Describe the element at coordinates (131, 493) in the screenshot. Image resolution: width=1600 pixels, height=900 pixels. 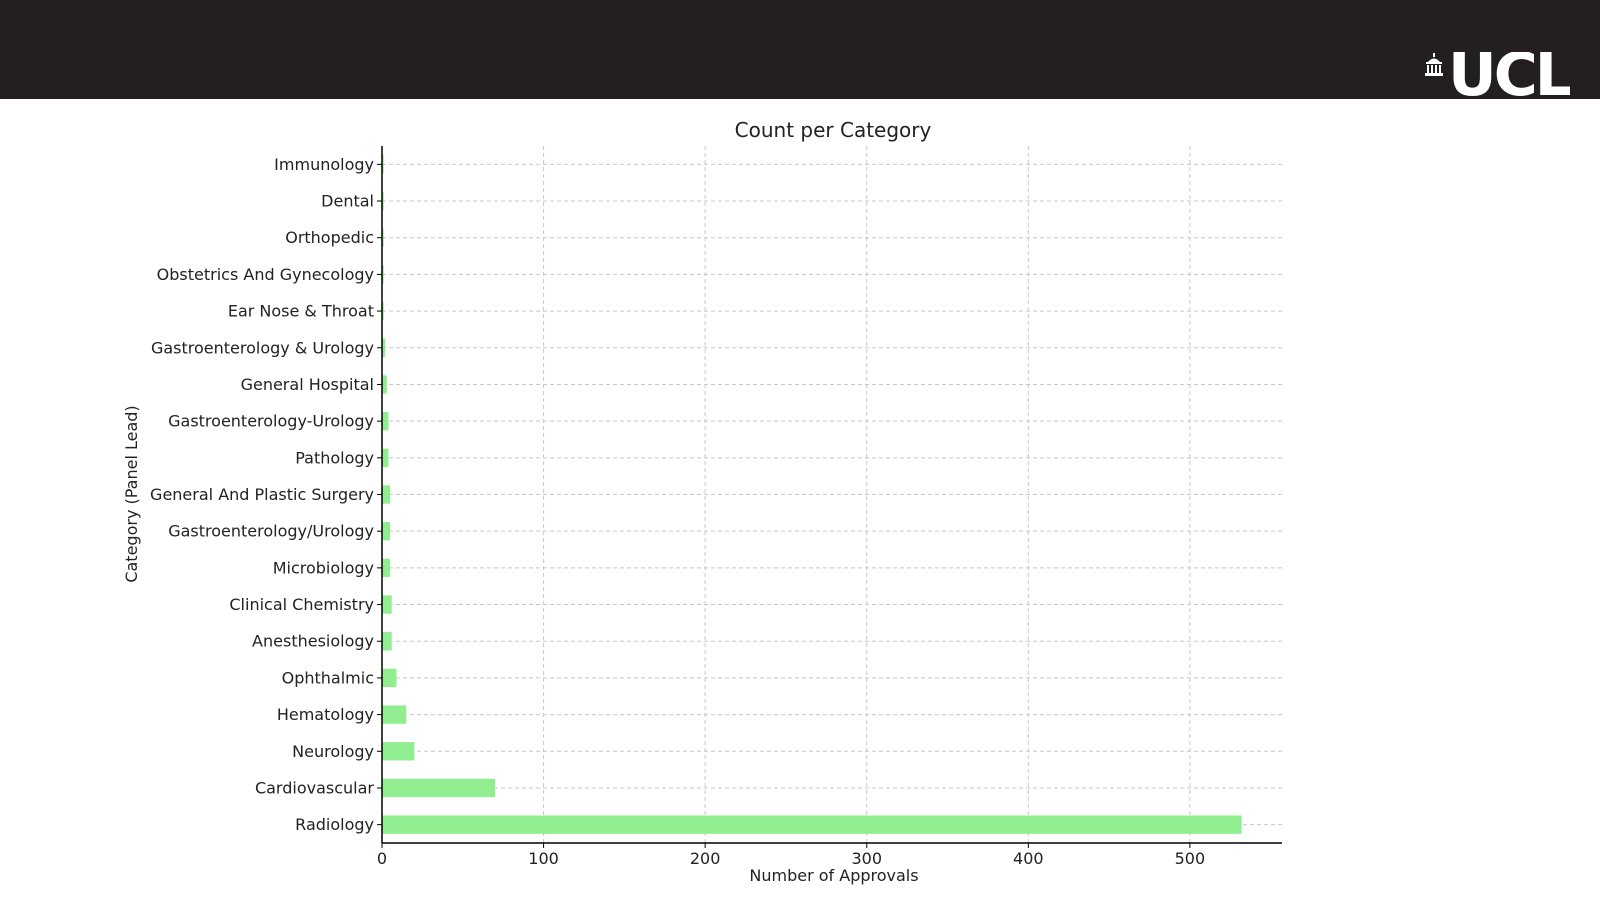
I see `y-axis-label: Category (Panel Lead)` at that location.